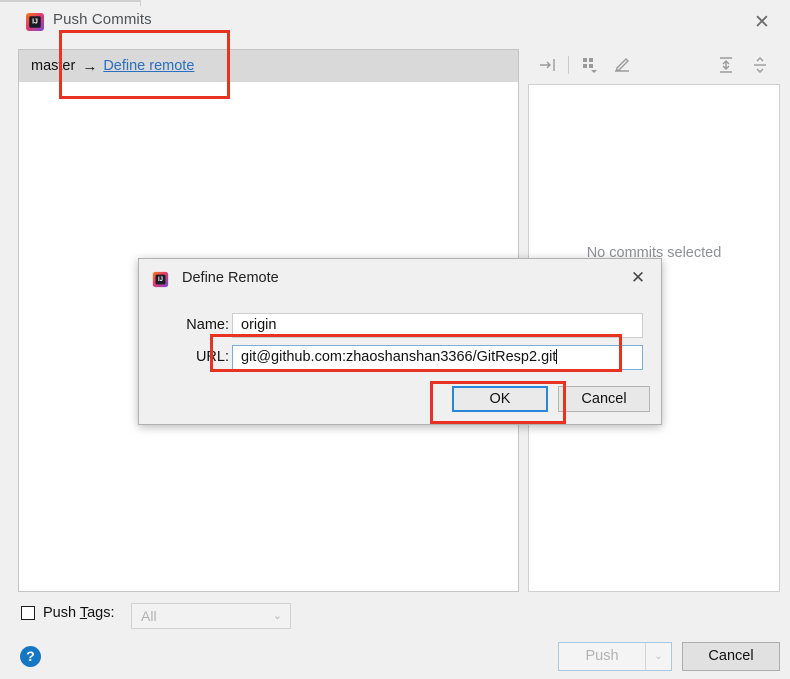  What do you see at coordinates (760, 65) in the screenshot?
I see `collapse-icon` at bounding box center [760, 65].